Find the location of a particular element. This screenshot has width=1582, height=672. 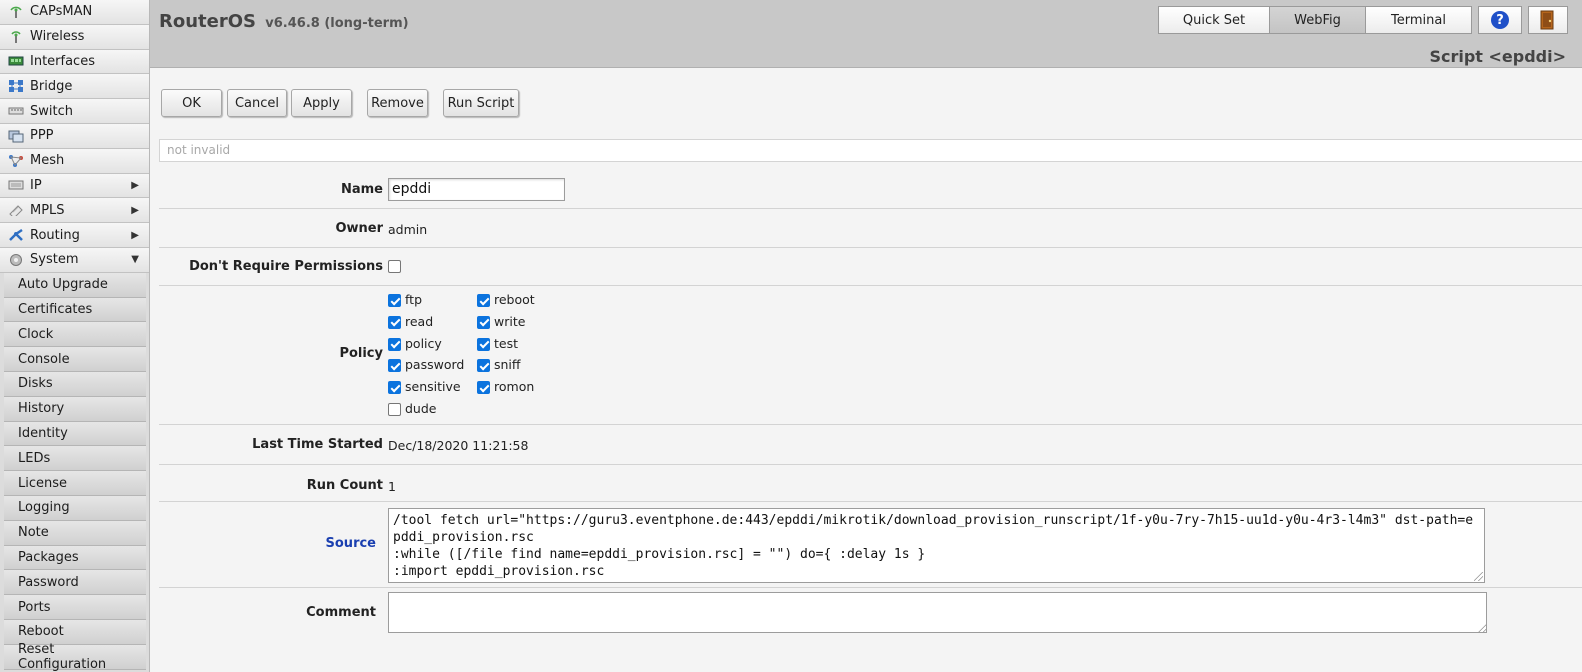

comment-textarea is located at coordinates (937, 612).